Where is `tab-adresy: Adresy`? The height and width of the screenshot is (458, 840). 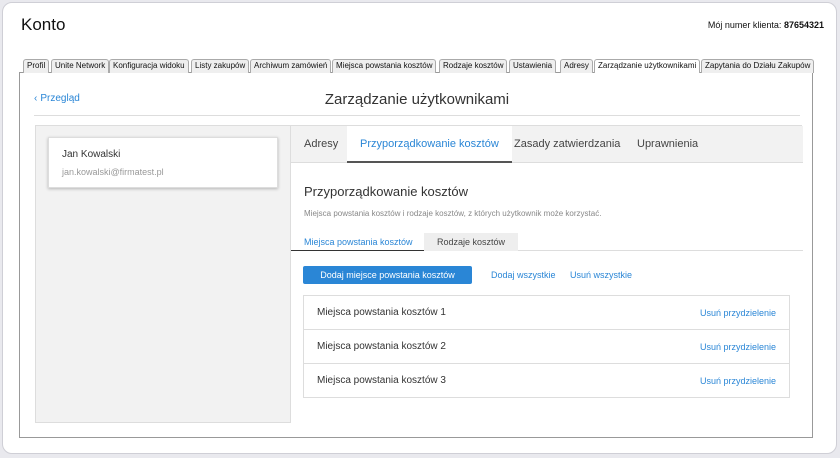
tab-adresy: Adresy is located at coordinates (576, 66).